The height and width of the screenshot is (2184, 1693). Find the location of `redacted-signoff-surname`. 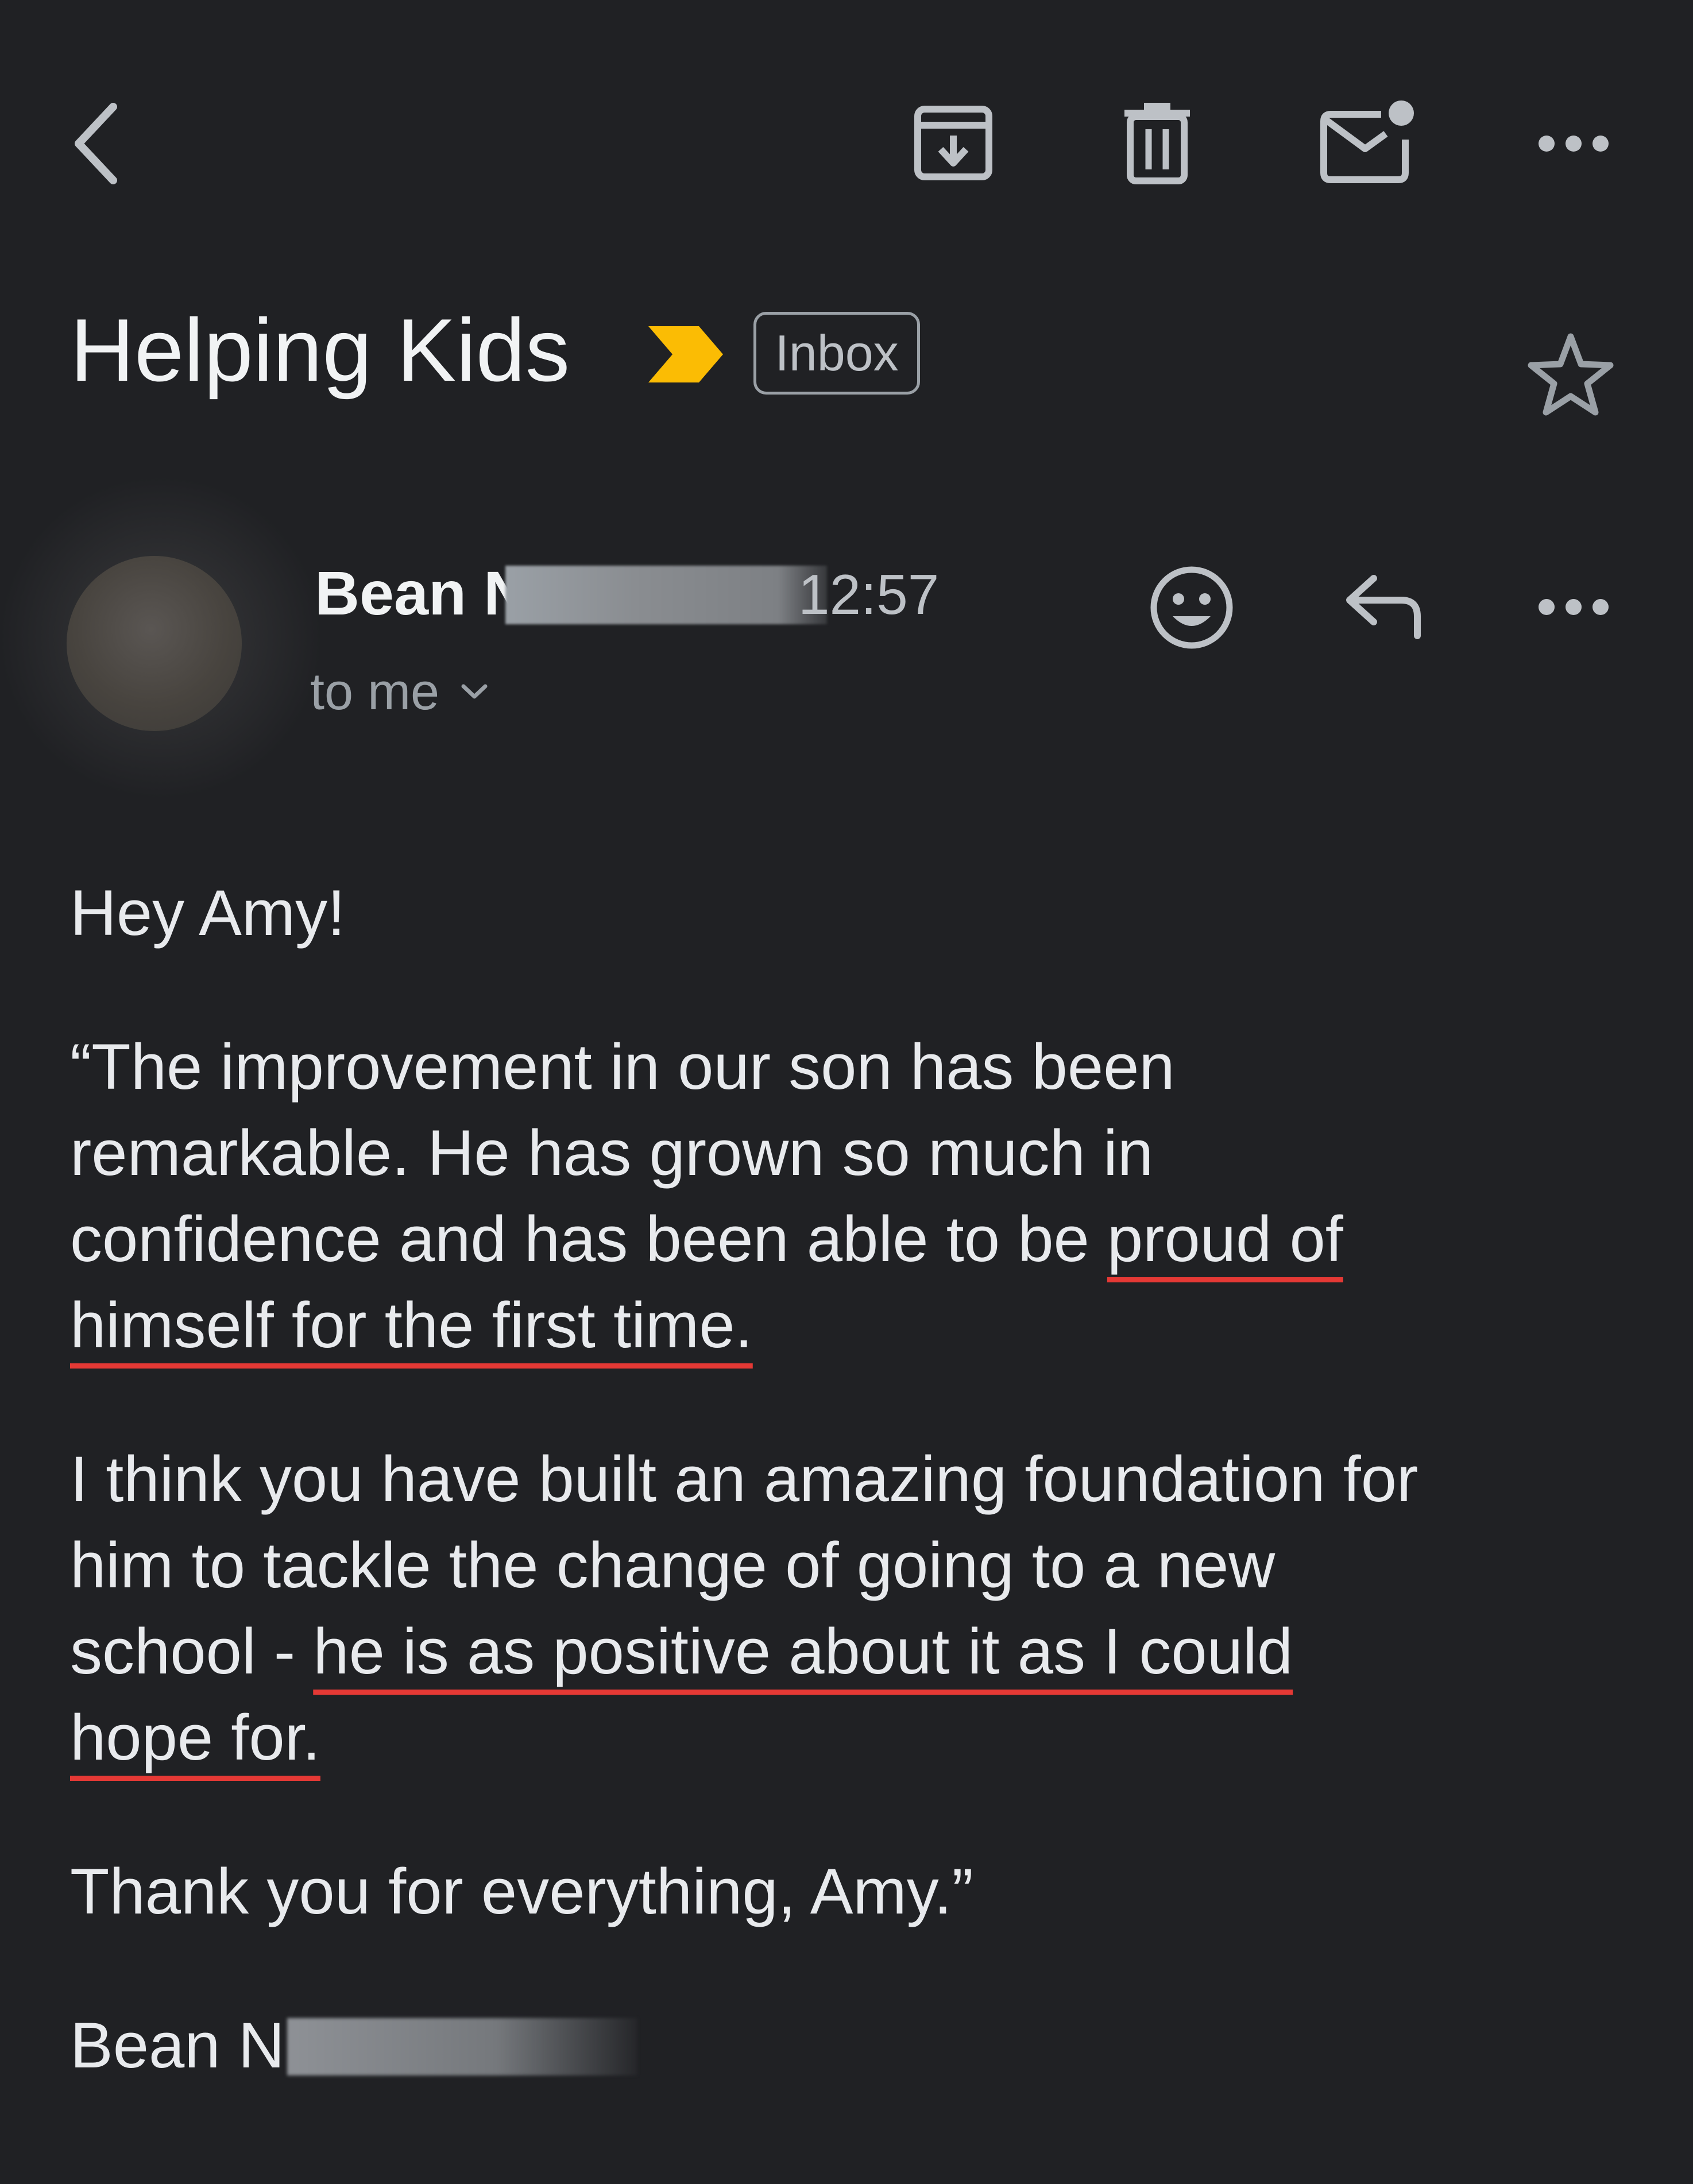

redacted-signoff-surname is located at coordinates (462, 2046).